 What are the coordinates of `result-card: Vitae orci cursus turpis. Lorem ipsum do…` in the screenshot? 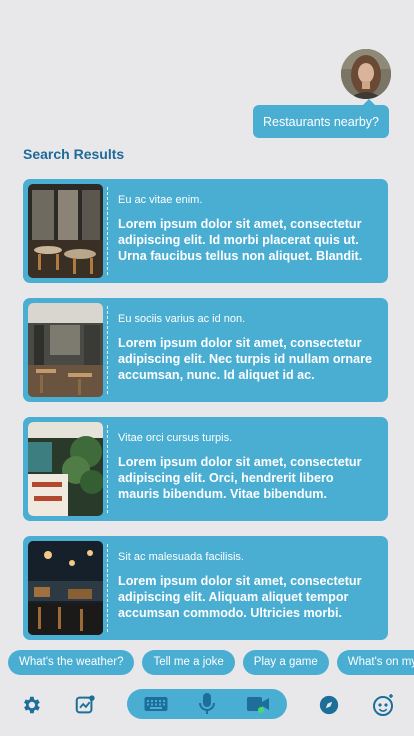 It's located at (205, 469).